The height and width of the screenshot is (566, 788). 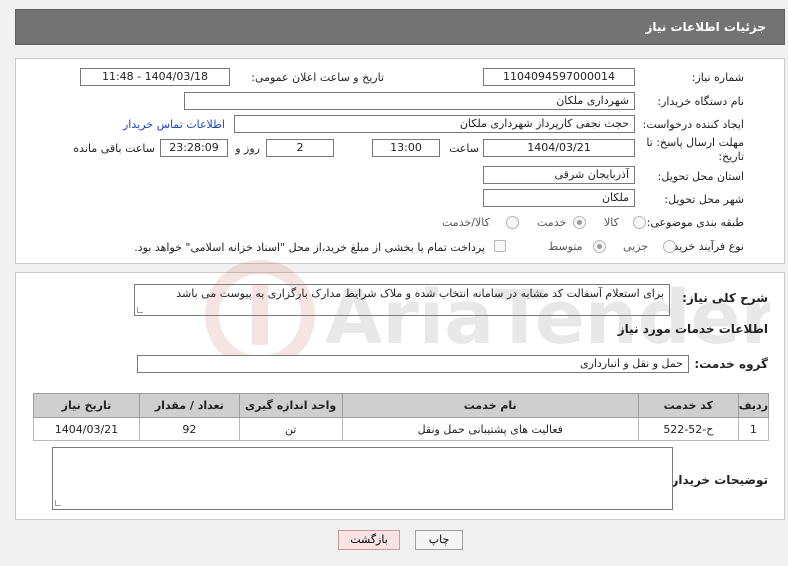 What do you see at coordinates (704, 199) in the screenshot?
I see `city-label: شهر محل تحویل:` at bounding box center [704, 199].